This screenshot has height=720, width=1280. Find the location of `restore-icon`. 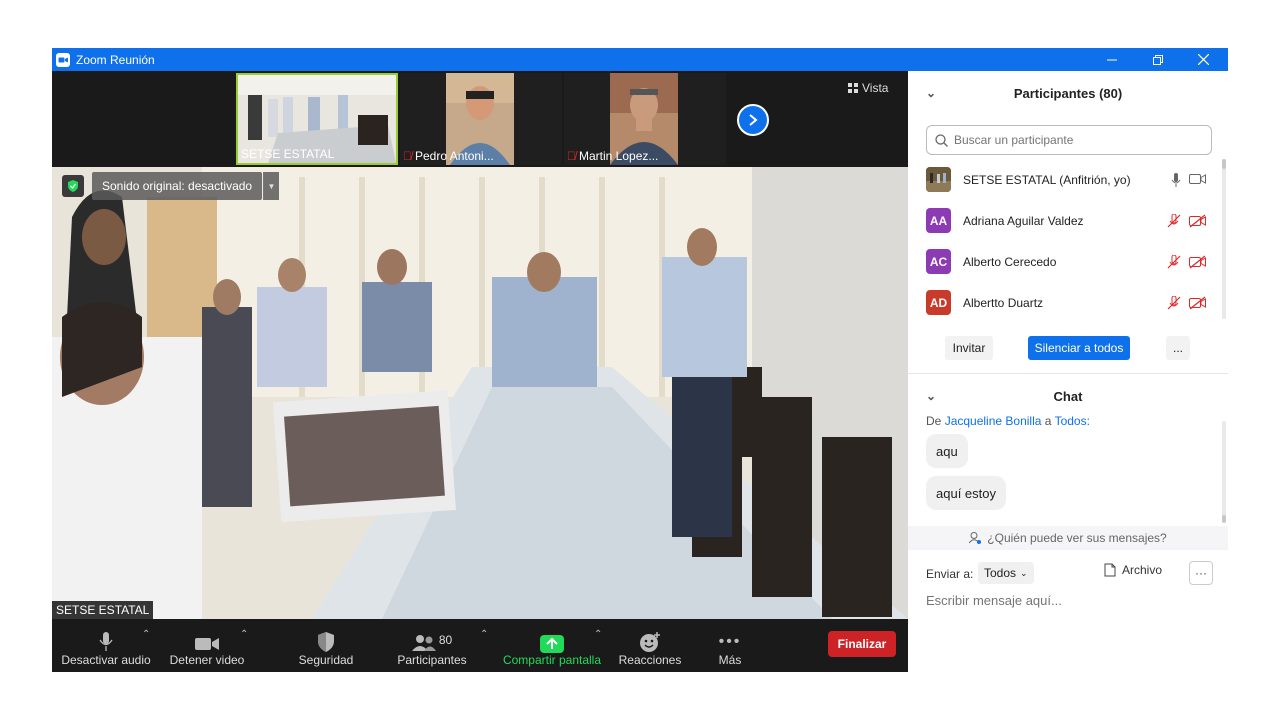

restore-icon is located at coordinates (1158, 59).